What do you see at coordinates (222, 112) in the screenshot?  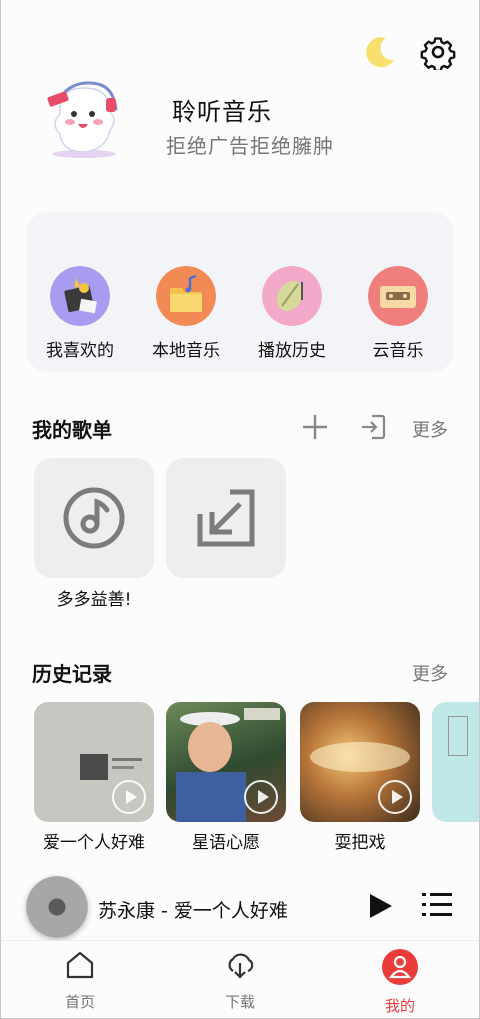 I see `app-title: 聆听音乐` at bounding box center [222, 112].